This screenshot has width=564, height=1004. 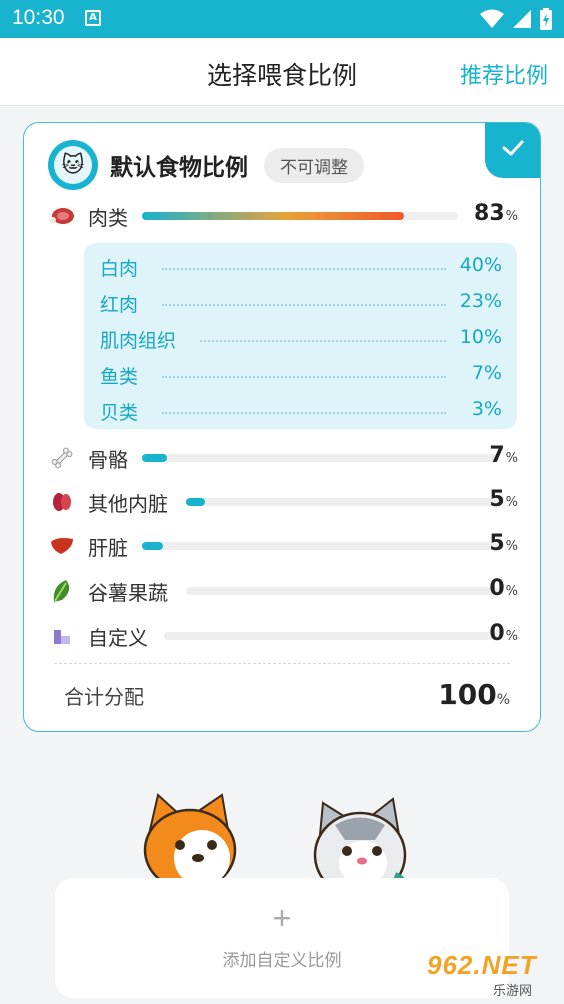 I want to click on ratio-row-other-organs: 其他内脏 5%, so click(x=283, y=502).